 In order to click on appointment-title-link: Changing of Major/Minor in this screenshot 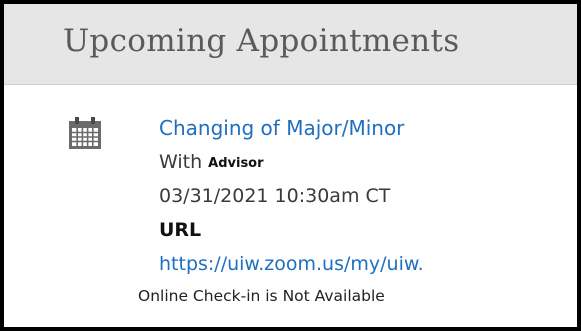, I will do `click(281, 128)`.